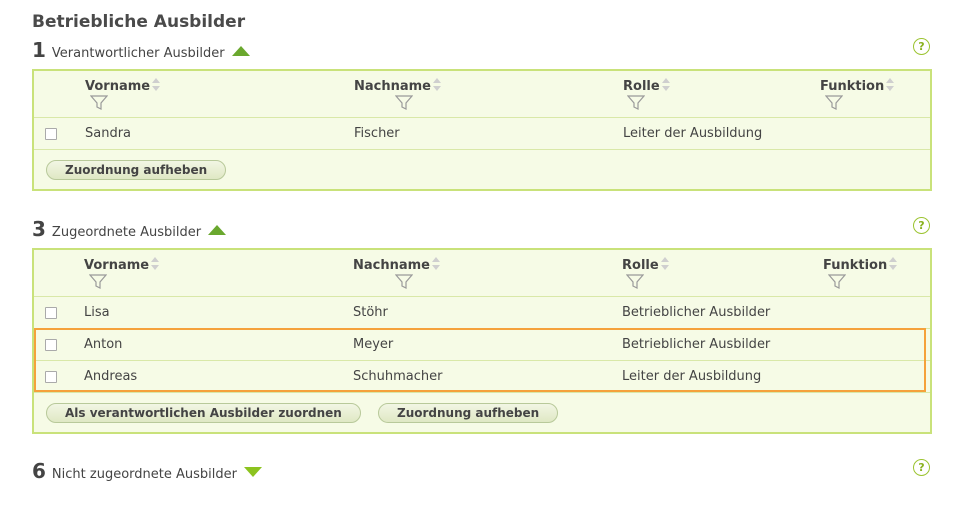 This screenshot has height=505, width=979. Describe the element at coordinates (39, 229) in the screenshot. I see `section-number: 3` at that location.